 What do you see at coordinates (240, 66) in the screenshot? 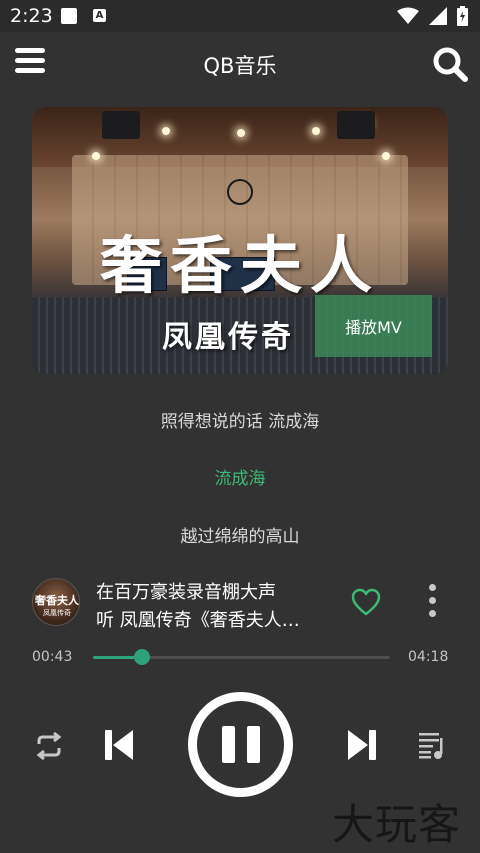
I see `app-title: QB音乐` at bounding box center [240, 66].